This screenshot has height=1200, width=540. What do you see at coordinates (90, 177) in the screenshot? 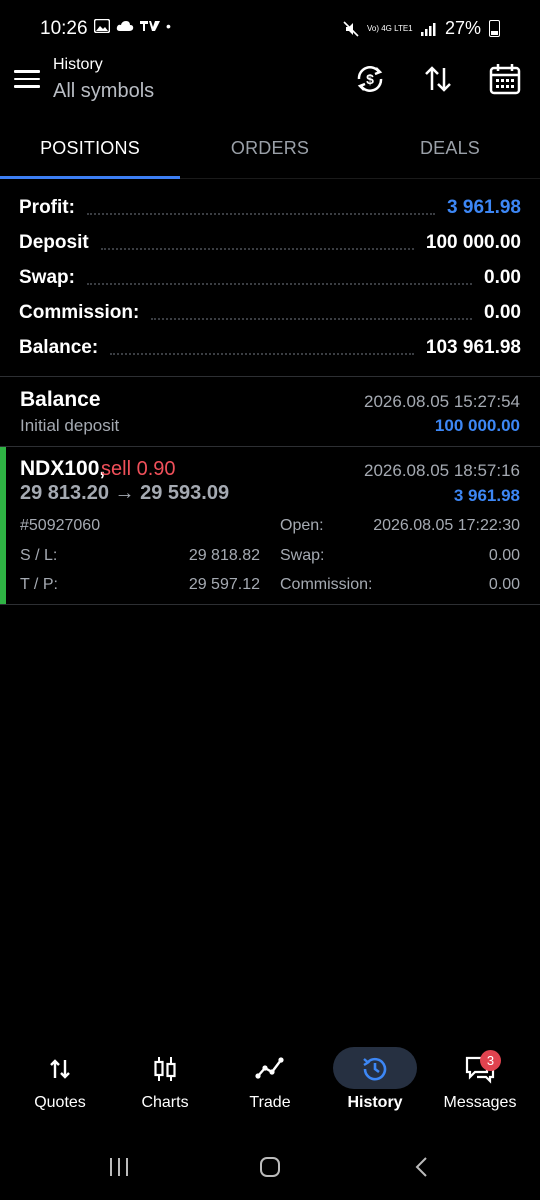
I see `tab-active-indicator` at bounding box center [90, 177].